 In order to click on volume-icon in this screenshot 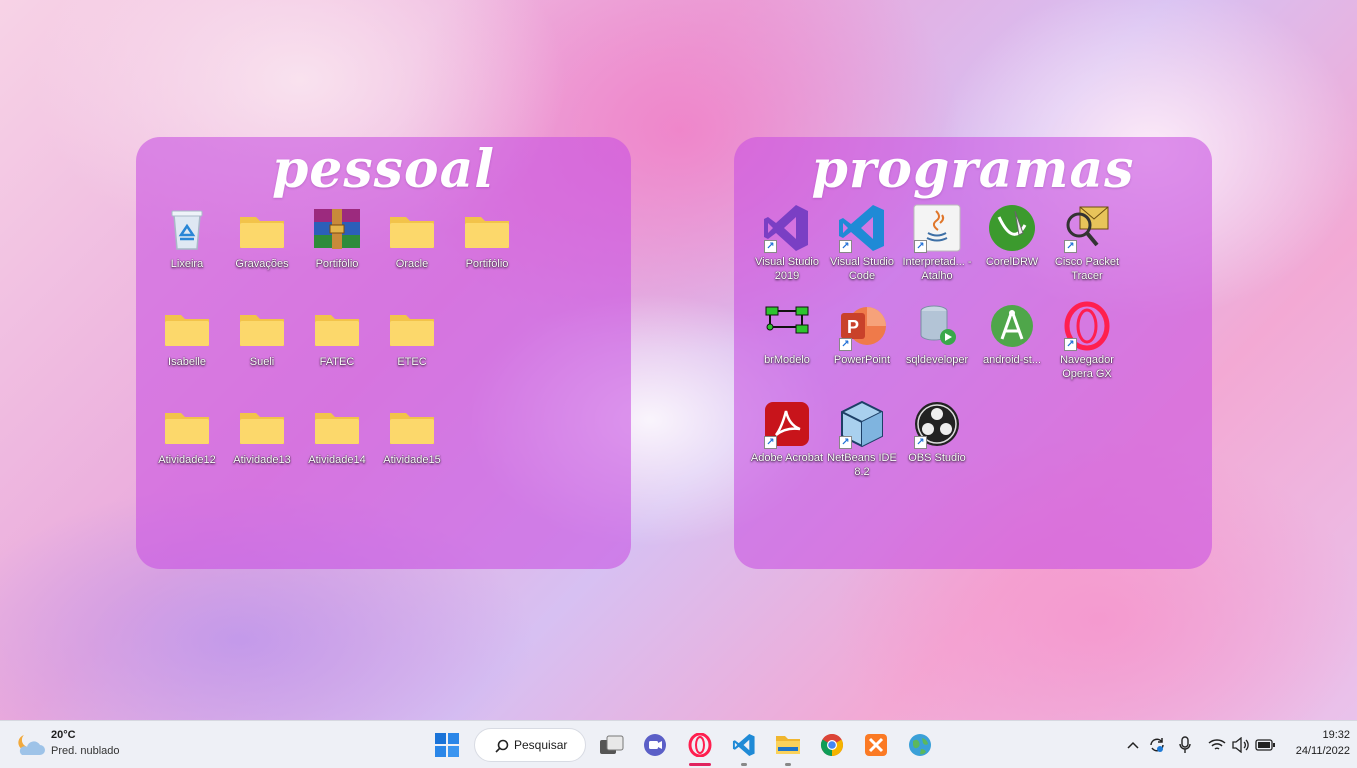, I will do `click(1240, 745)`.